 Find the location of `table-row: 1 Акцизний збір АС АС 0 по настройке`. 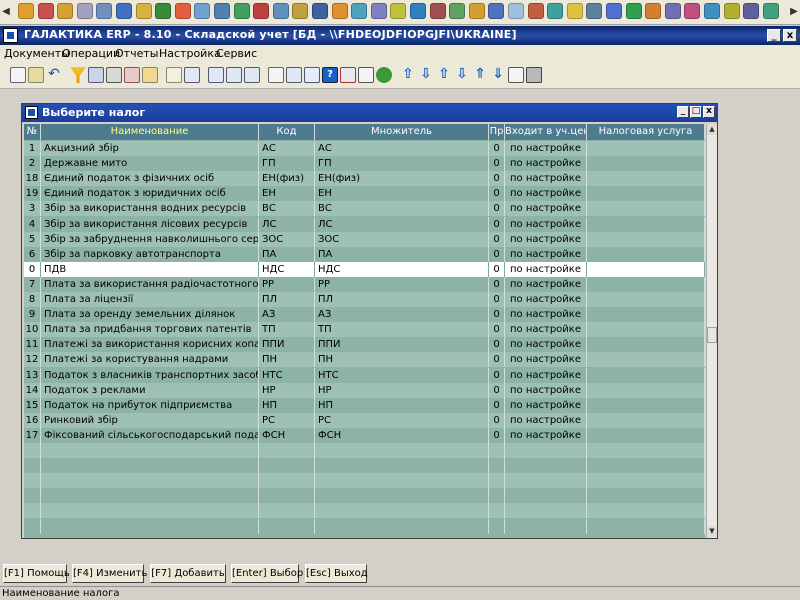

table-row: 1 Акцизний збір АС АС 0 по настройке is located at coordinates (364, 148).